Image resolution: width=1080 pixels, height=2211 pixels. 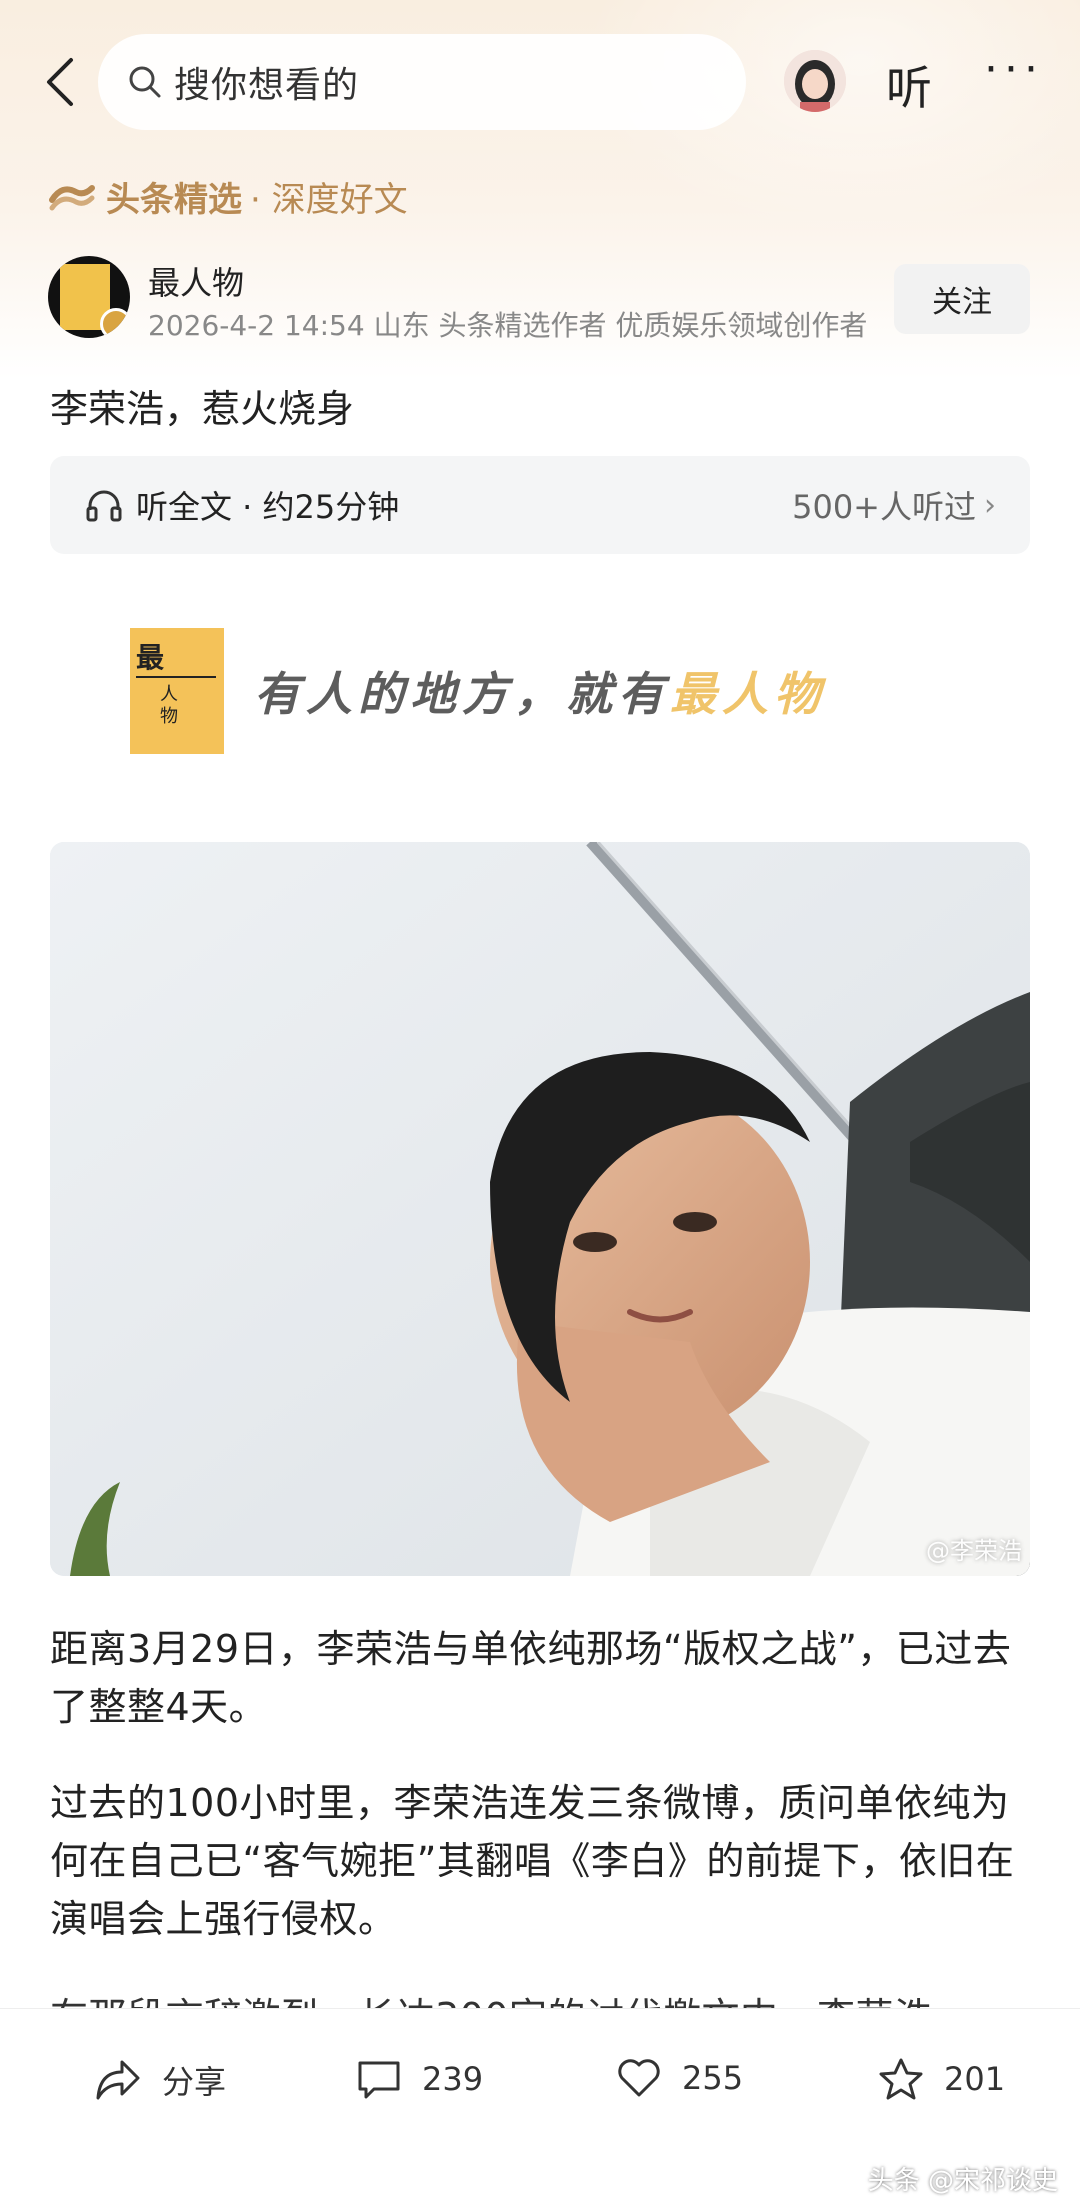 I want to click on favorite-count: 201, so click(x=975, y=2079).